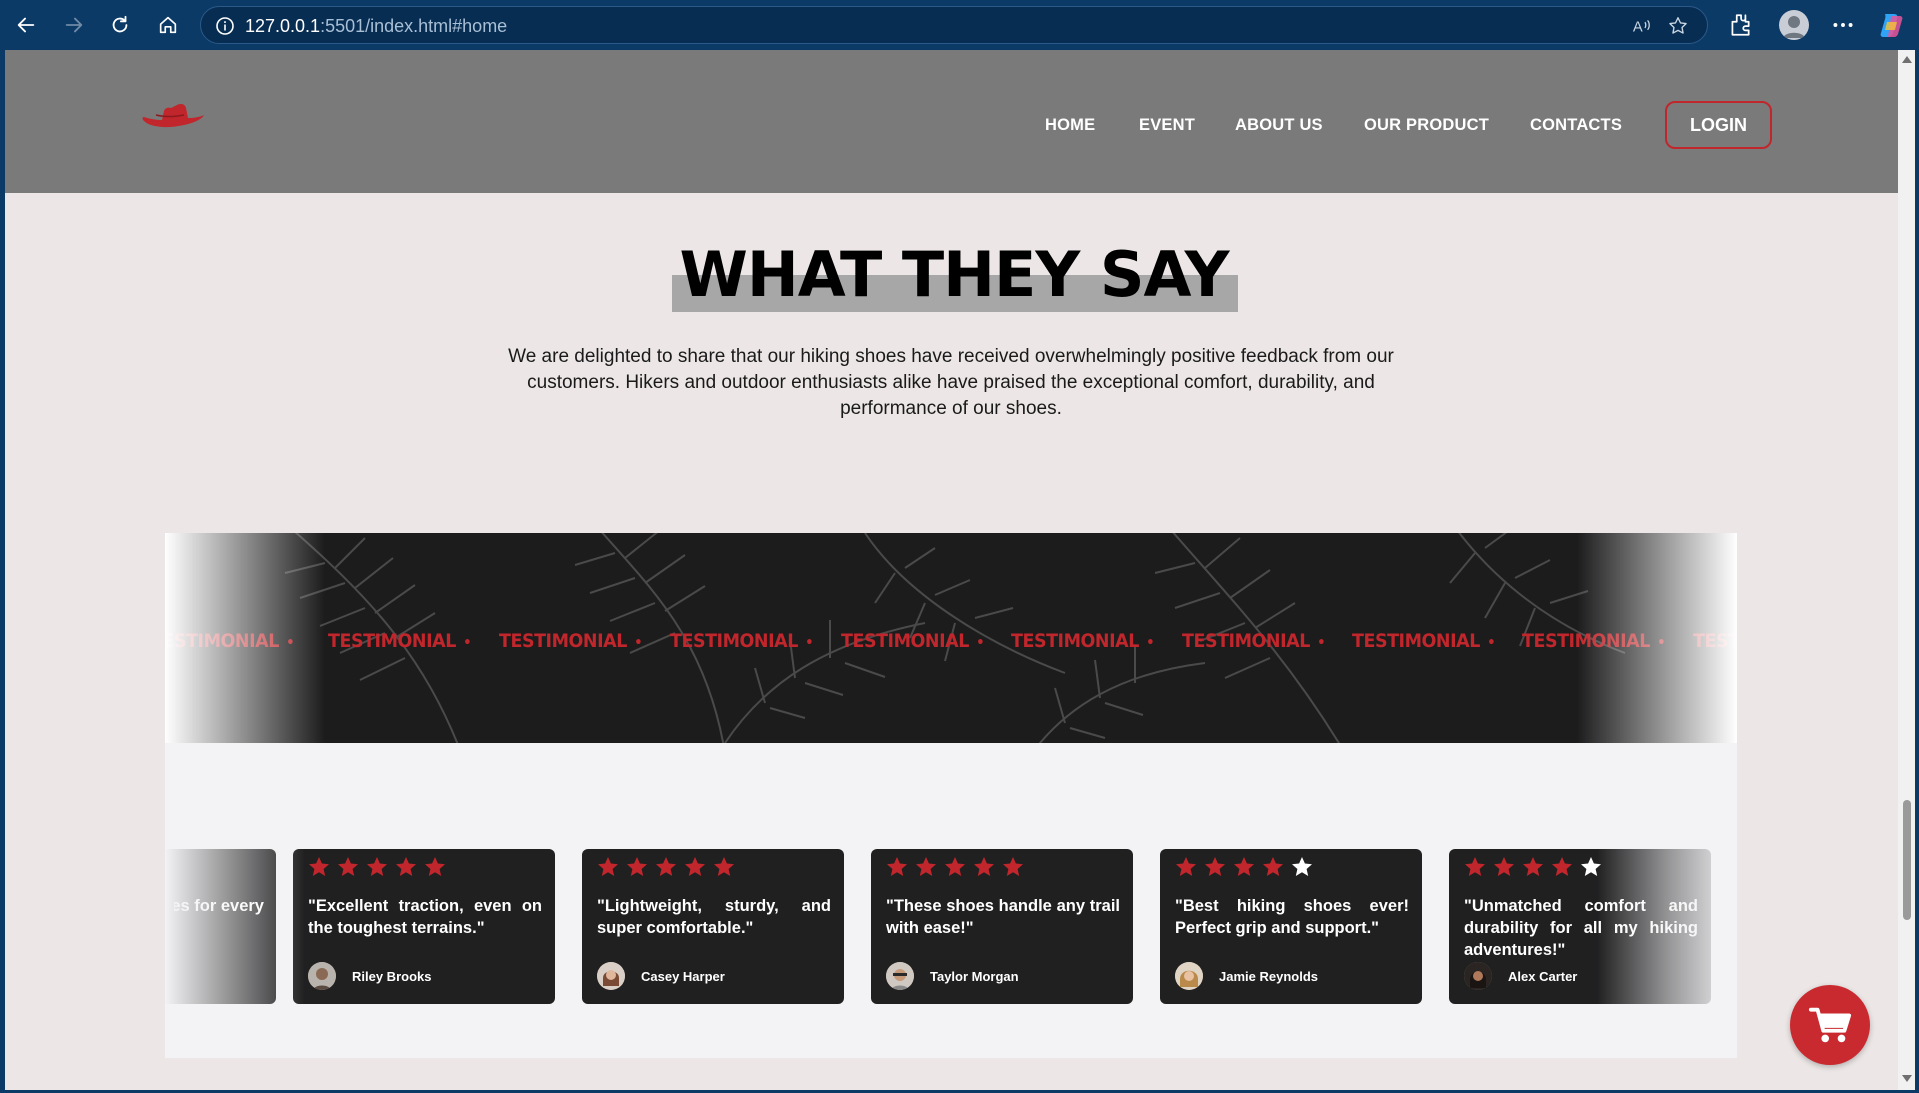  I want to click on nav-about-us-link: ABOUT US, so click(1279, 125).